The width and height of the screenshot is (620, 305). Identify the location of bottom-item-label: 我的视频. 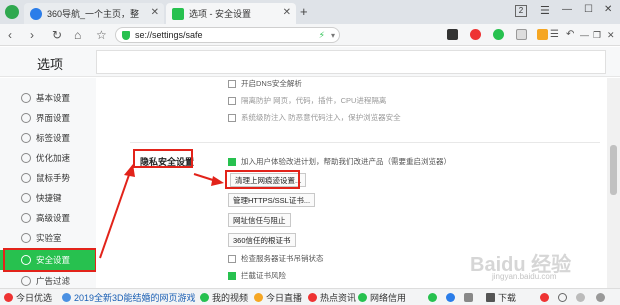
(230, 298).